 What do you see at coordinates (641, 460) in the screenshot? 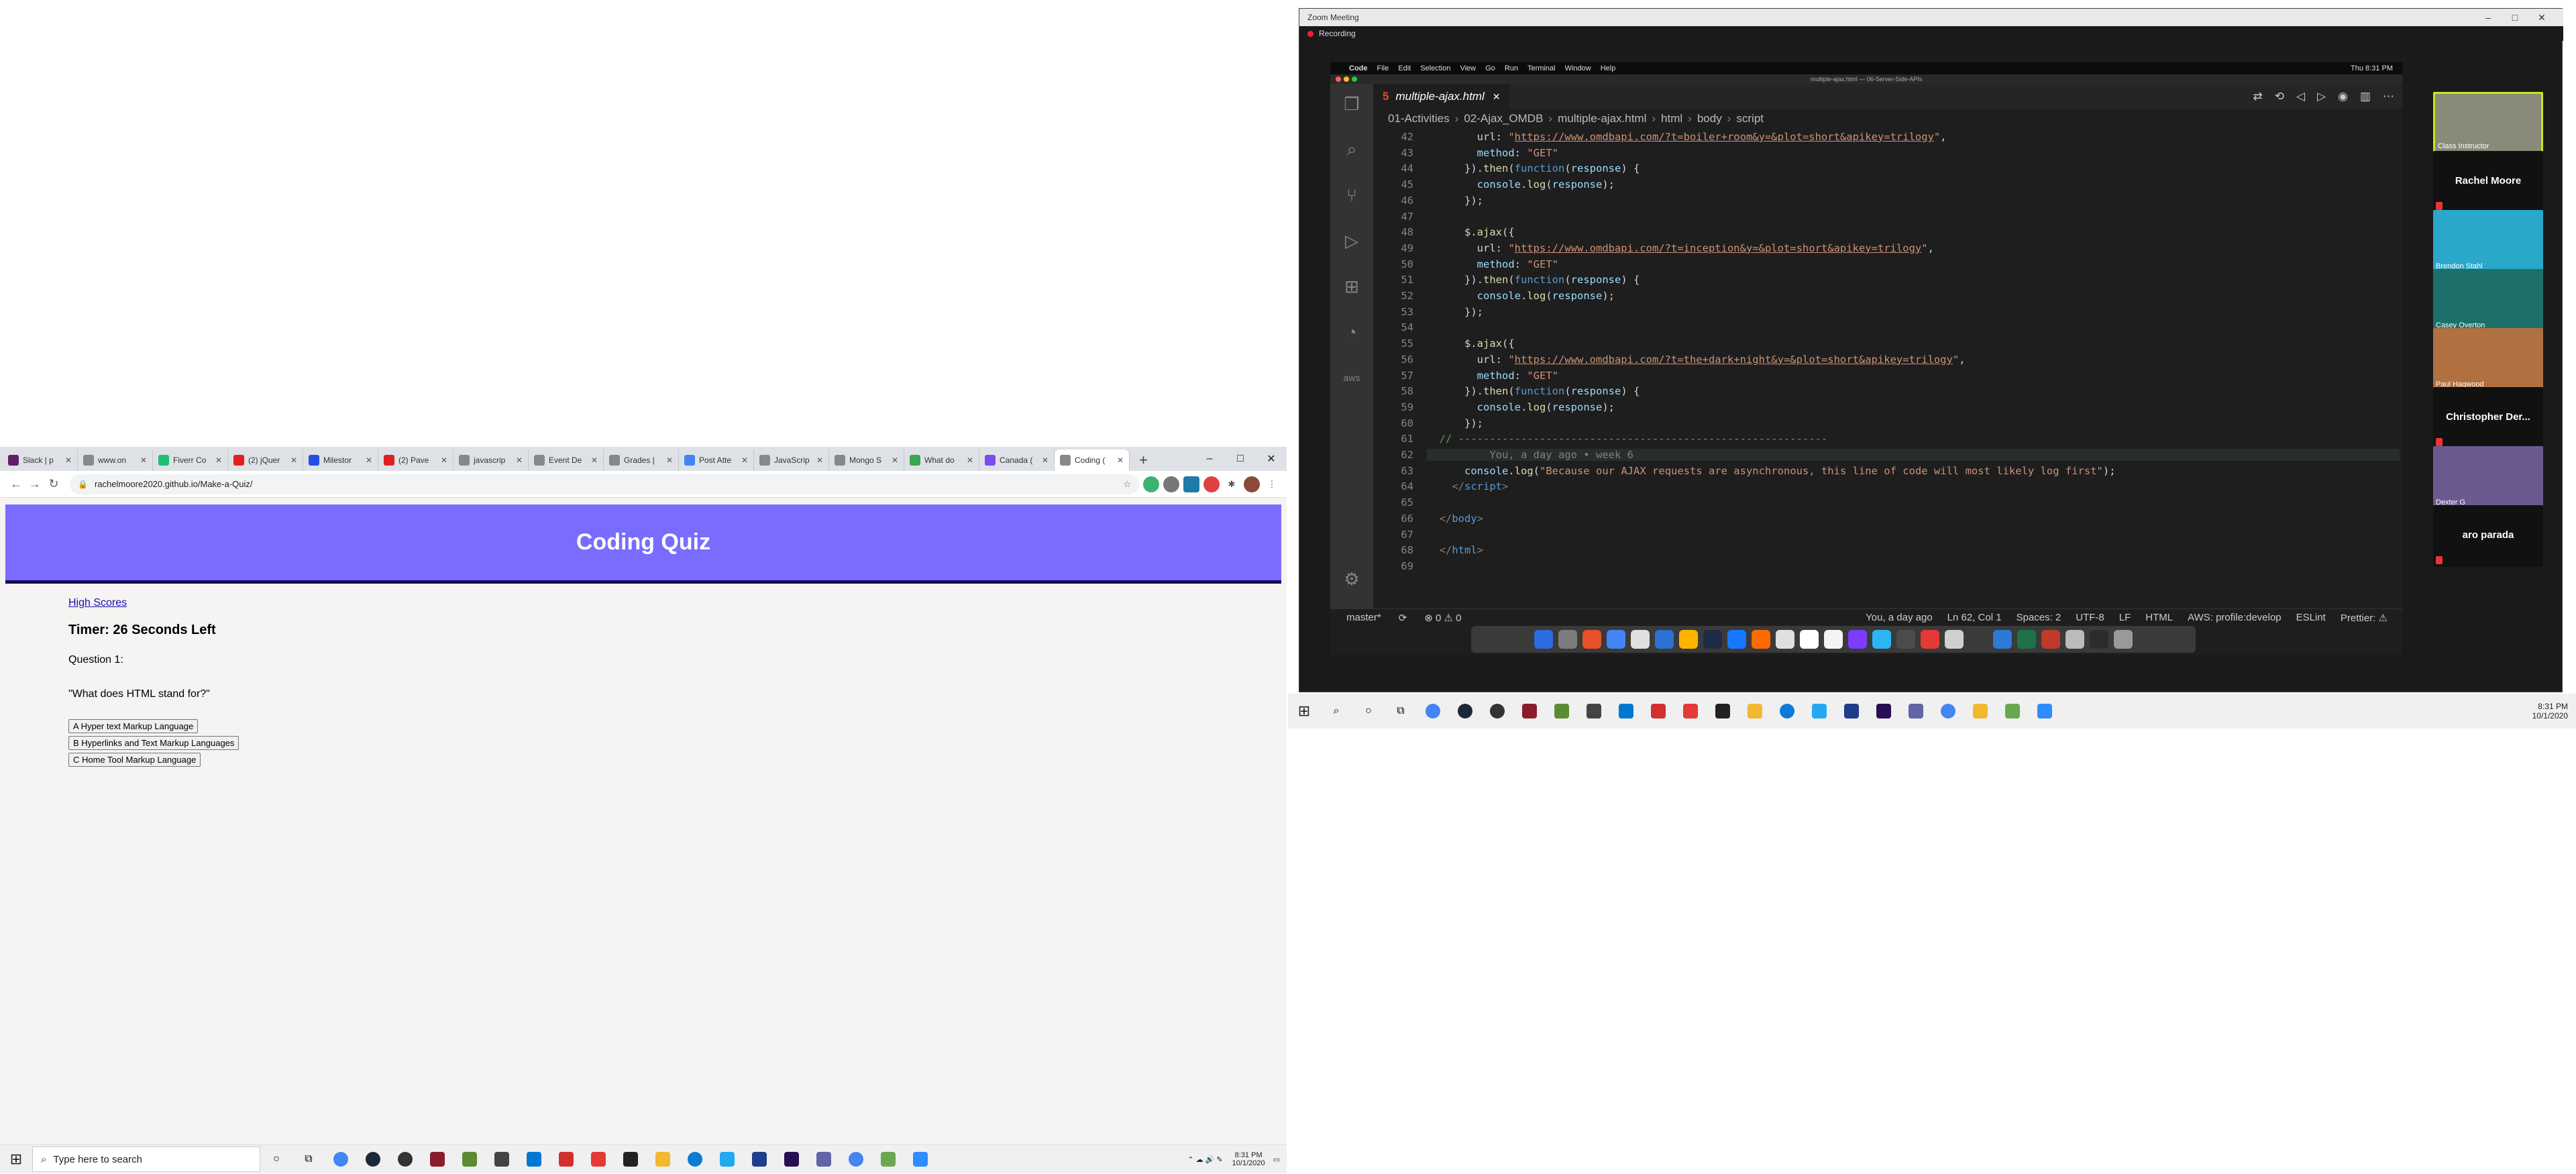
I see `browser-tab: Grades | ✕` at bounding box center [641, 460].